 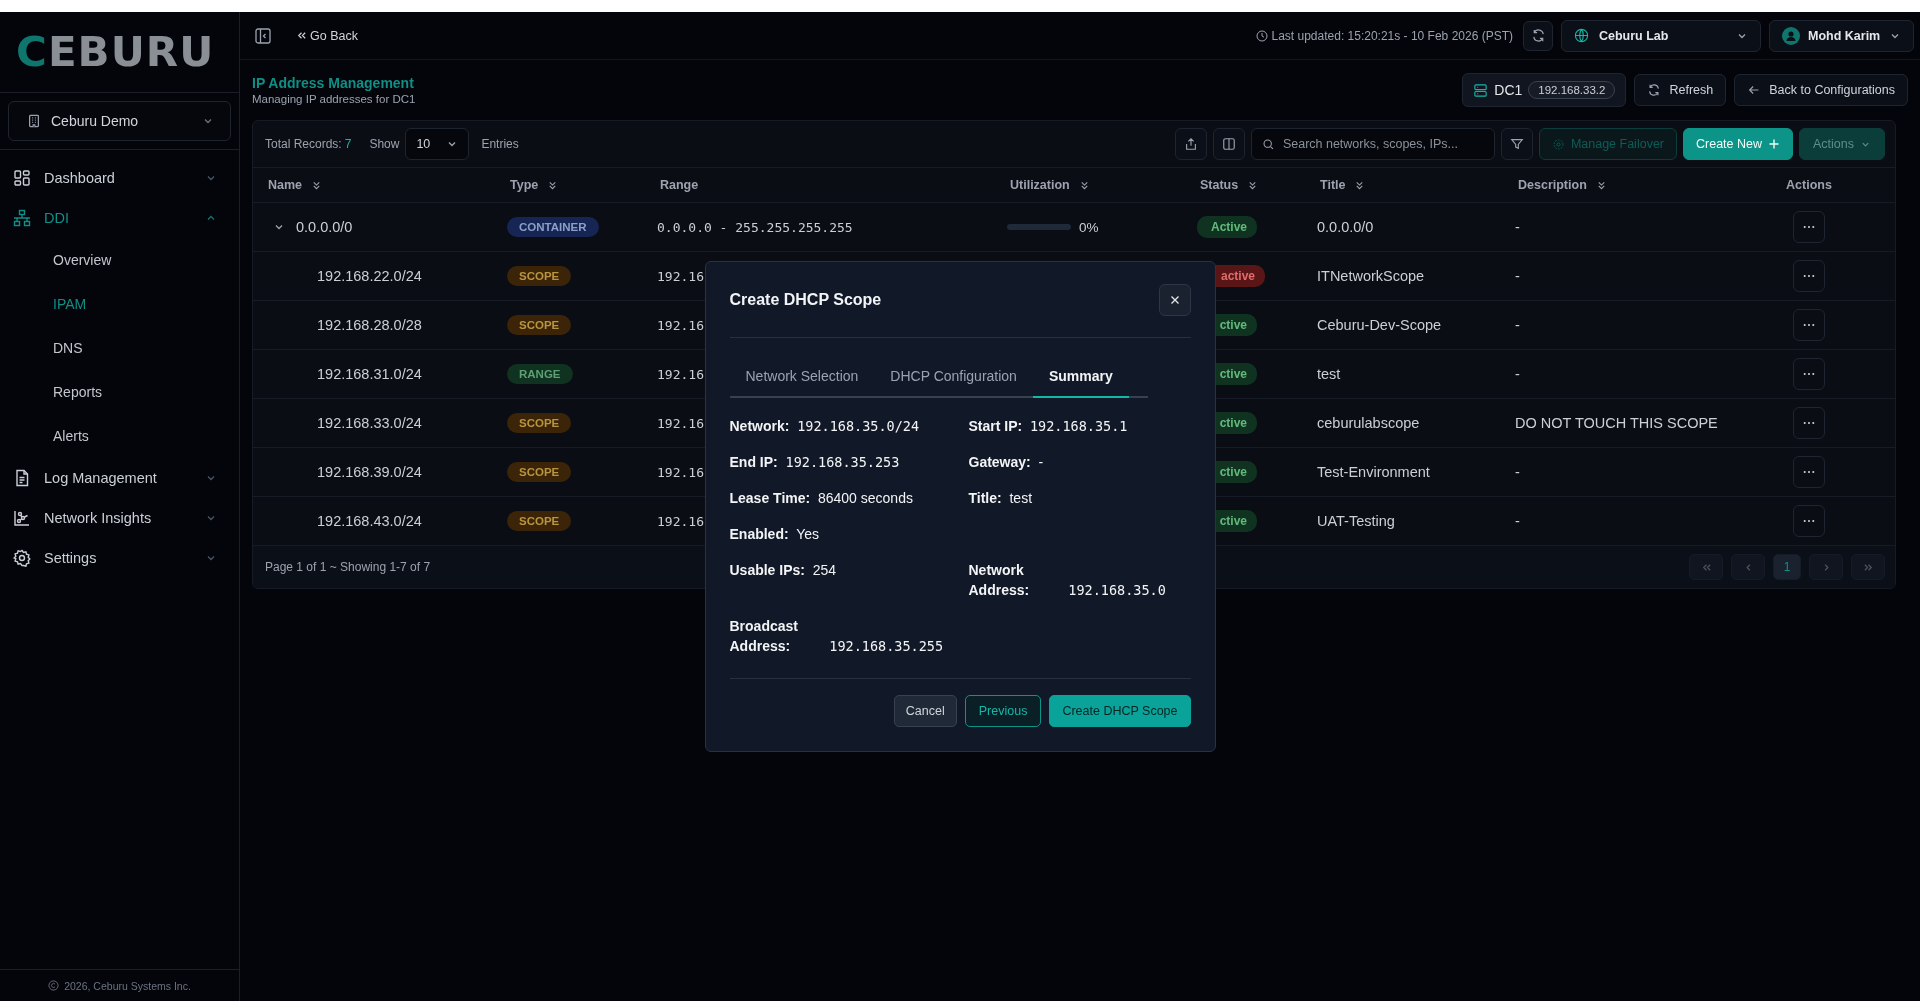 I want to click on page-size-select: 10, so click(x=437, y=144).